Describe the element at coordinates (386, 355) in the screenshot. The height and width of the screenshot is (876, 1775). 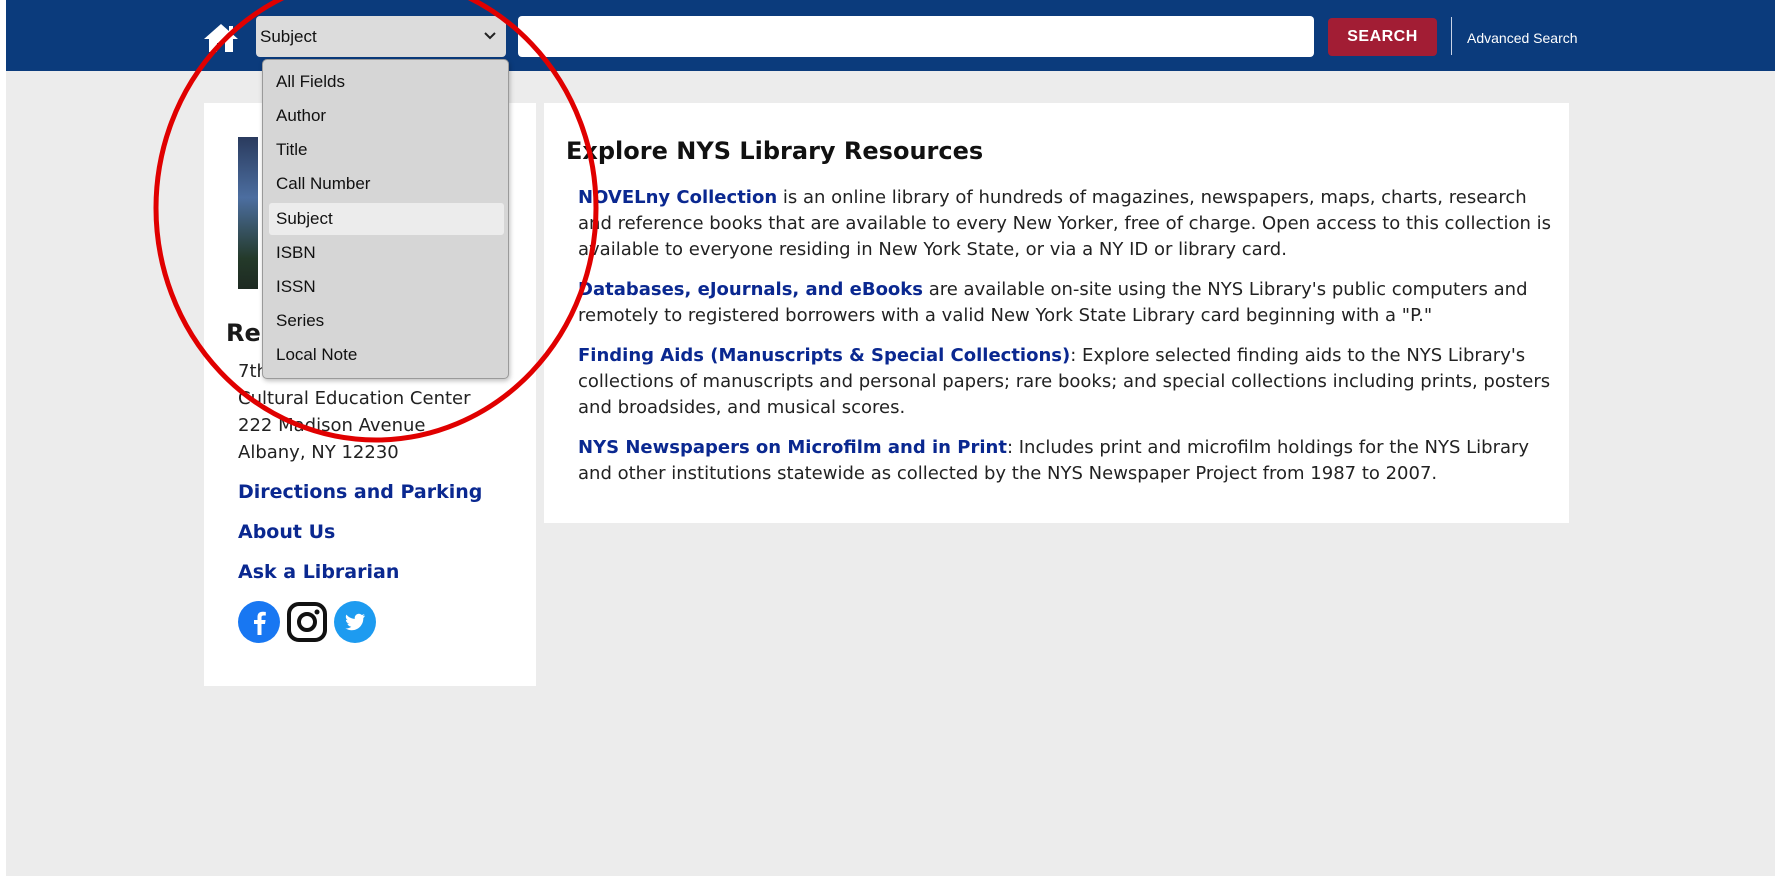
I see `dropdown-option-local-note: Local Note` at that location.